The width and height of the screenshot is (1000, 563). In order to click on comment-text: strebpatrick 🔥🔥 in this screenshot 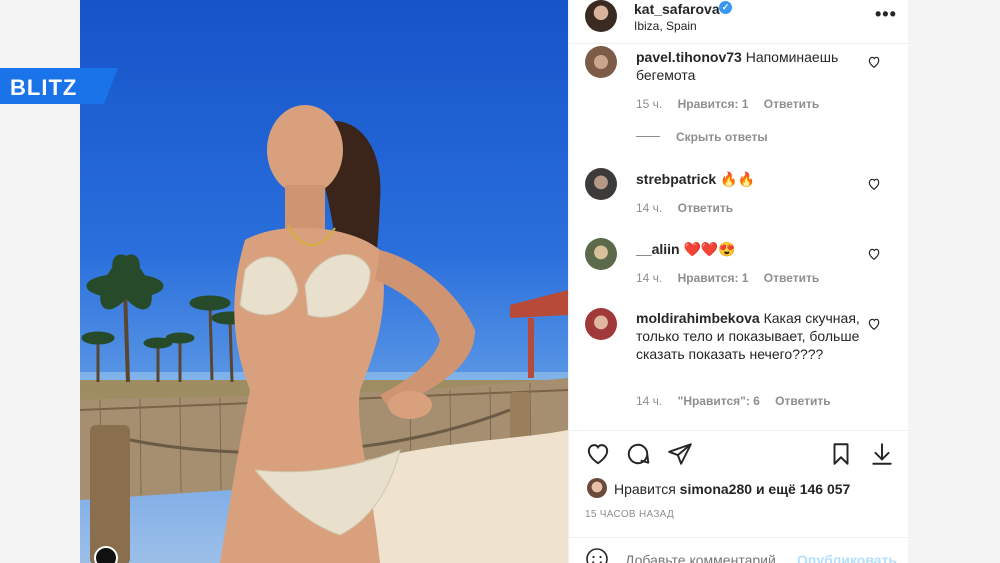, I will do `click(748, 179)`.